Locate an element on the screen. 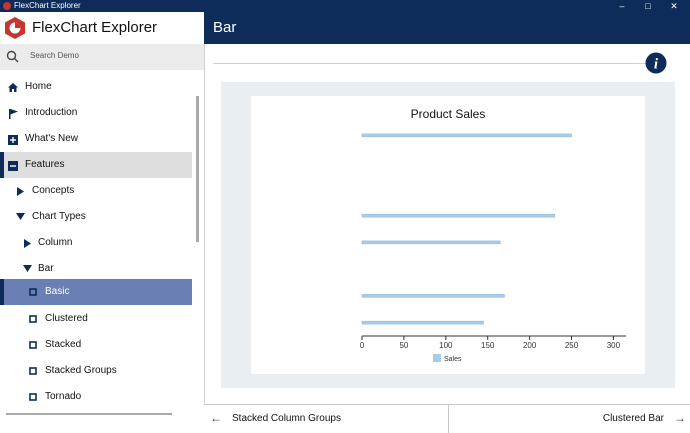 The height and width of the screenshot is (433, 690). nav-item-introduction: Introduction is located at coordinates (96, 113).